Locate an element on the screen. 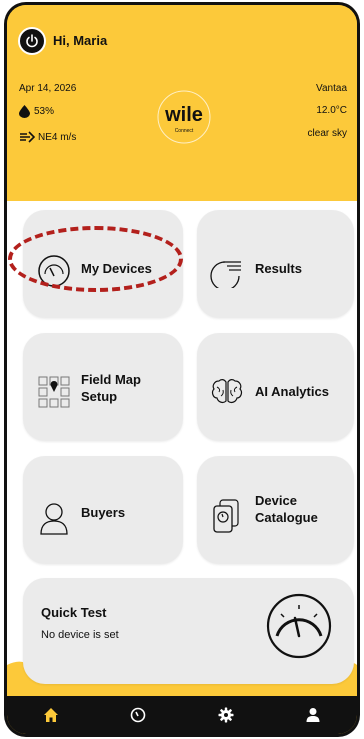 Image resolution: width=364 pixels, height=739 pixels. nav-home is located at coordinates (51, 715).